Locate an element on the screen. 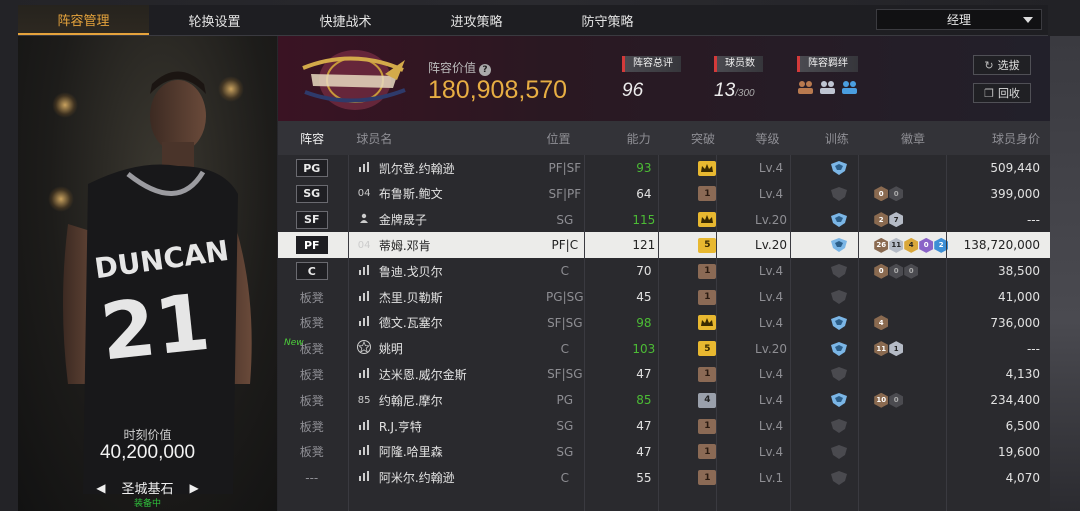  badge-icon: 26 is located at coordinates (881, 245).